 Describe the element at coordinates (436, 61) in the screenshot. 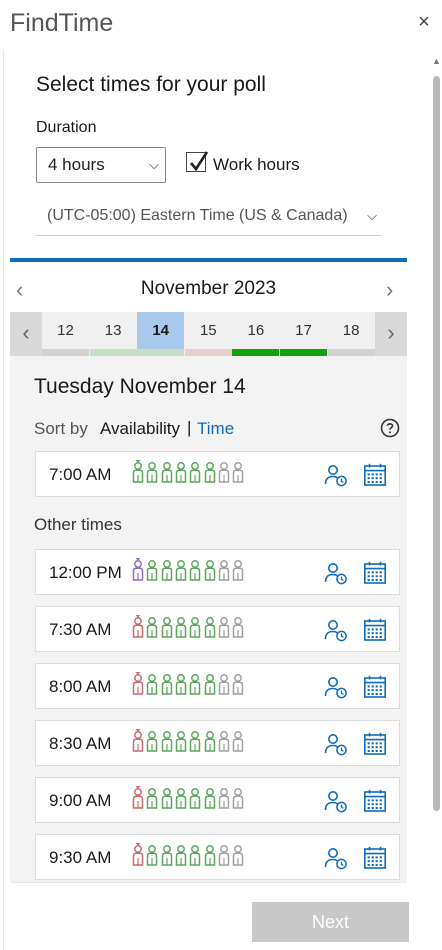

I see `scroll-up-icon: ▲` at that location.